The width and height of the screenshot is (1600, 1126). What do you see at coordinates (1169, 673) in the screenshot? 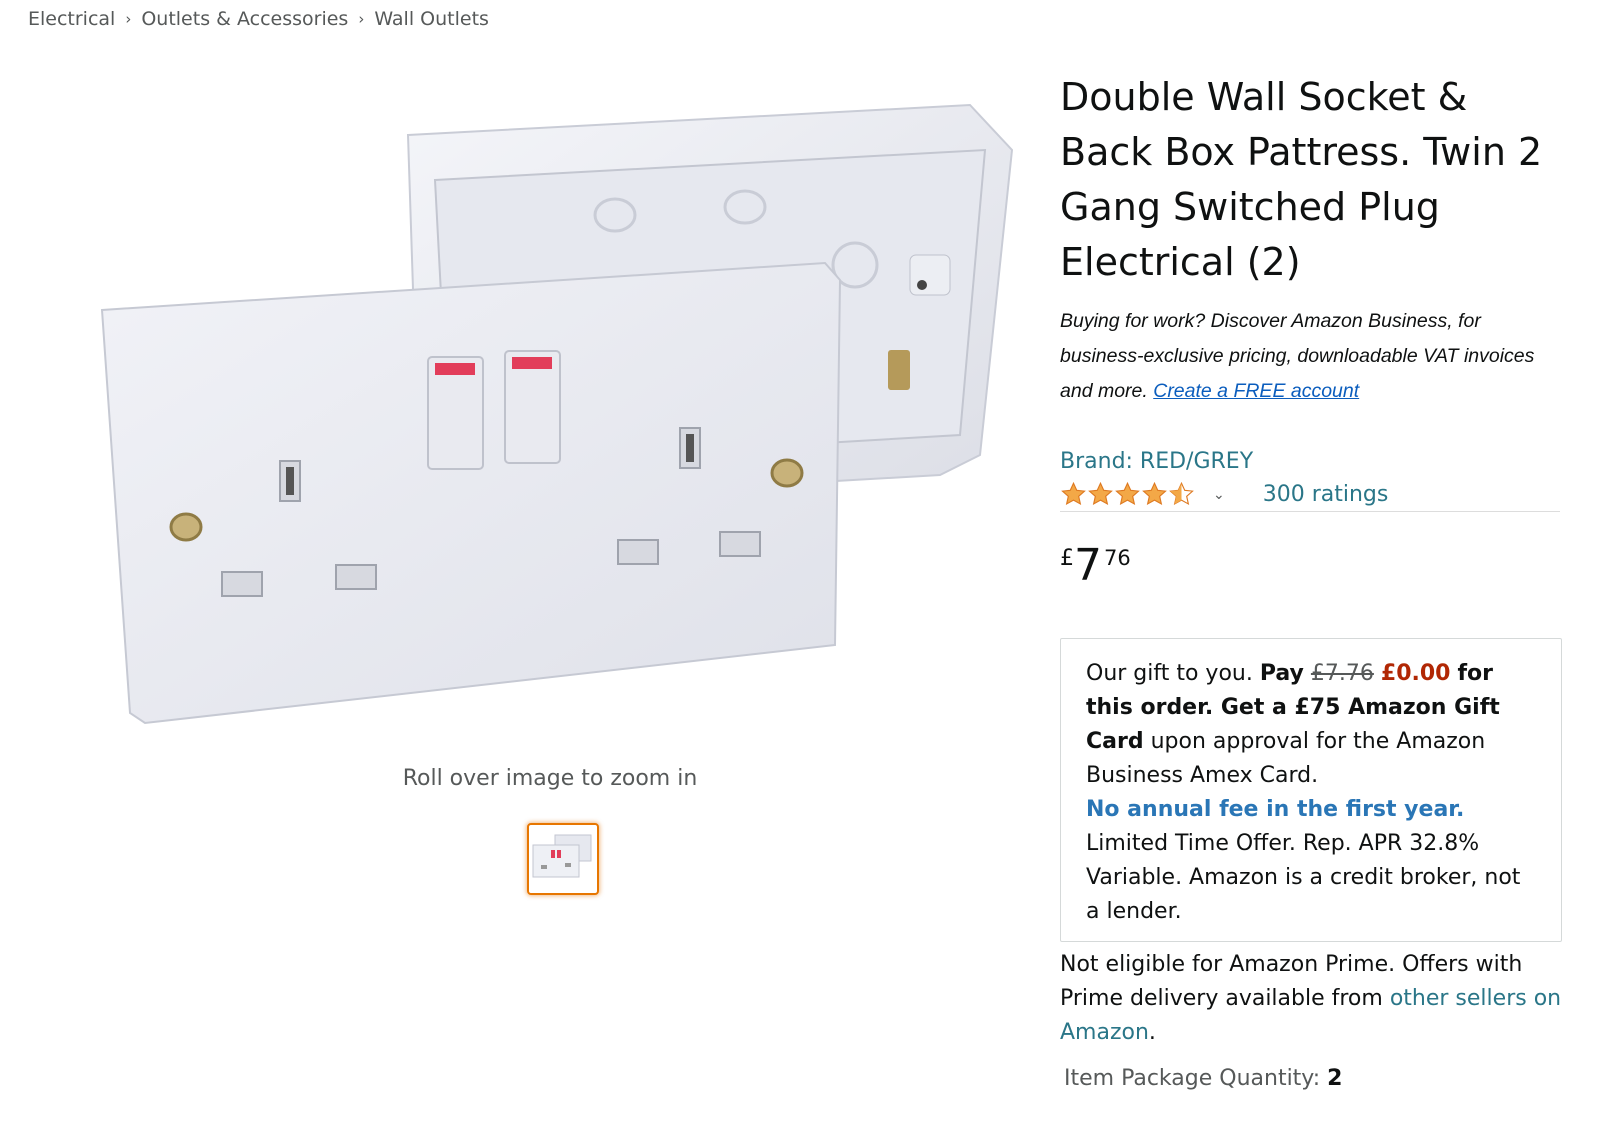
I see `offer-intro: Our gift to you.` at bounding box center [1169, 673].